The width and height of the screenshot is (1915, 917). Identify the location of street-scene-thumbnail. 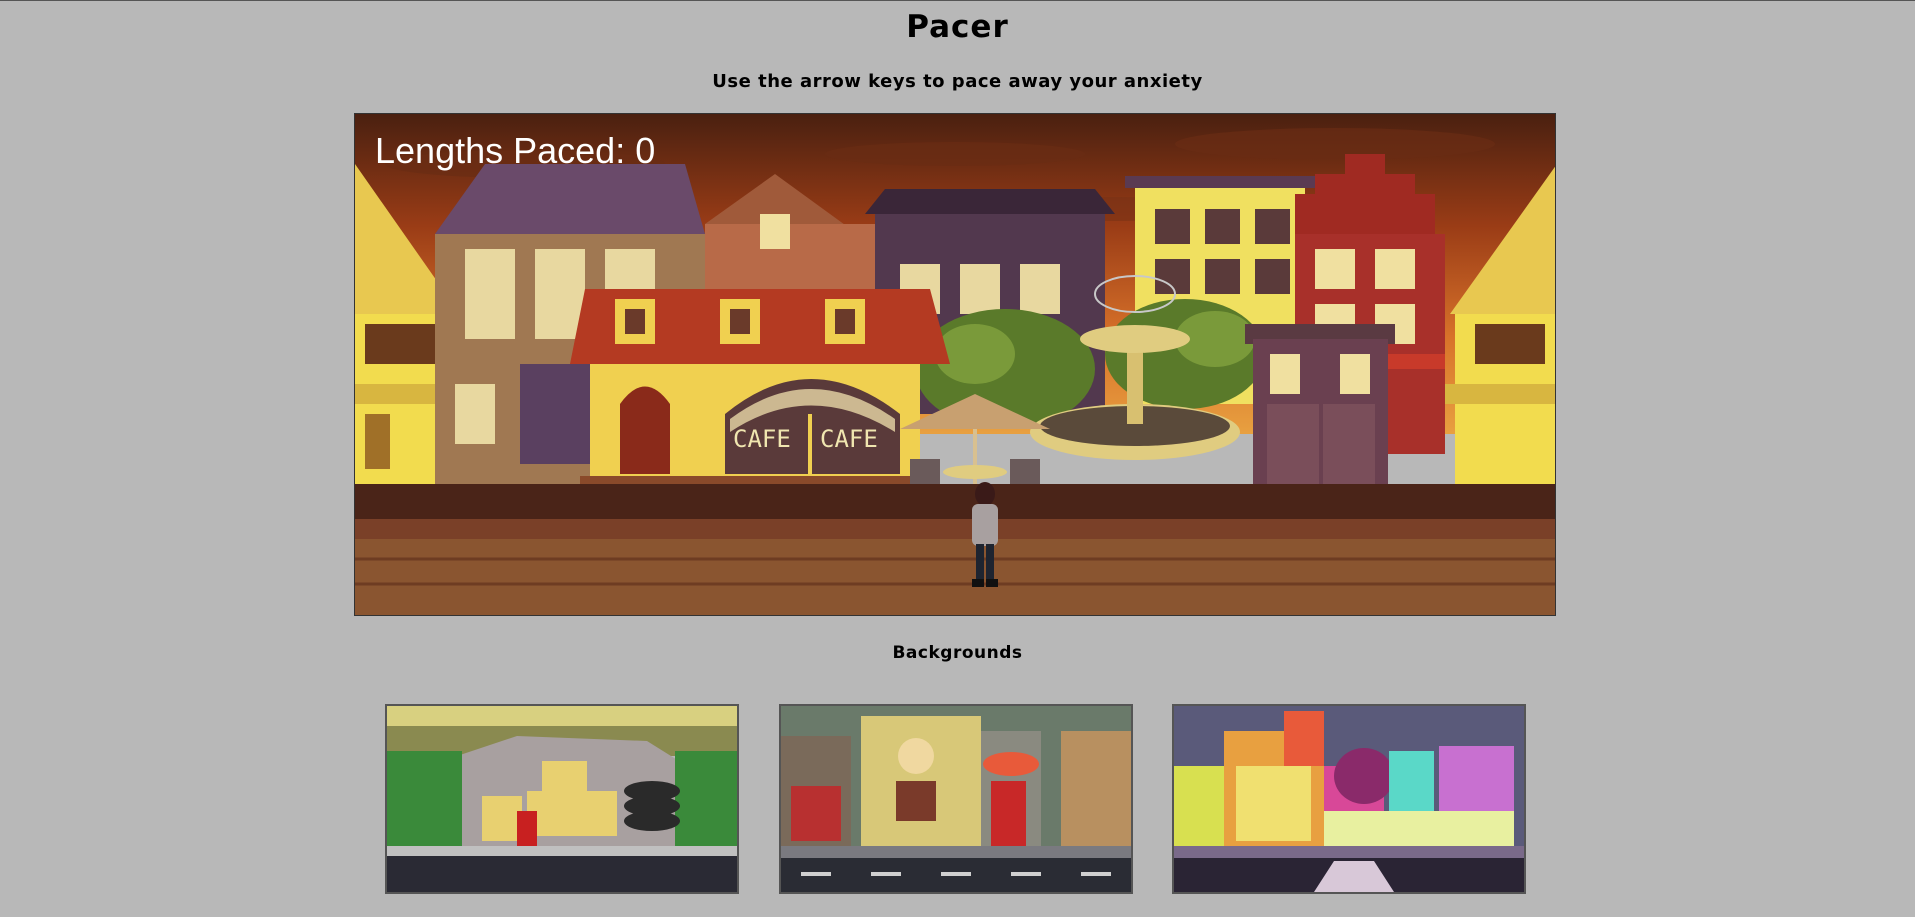
(956, 799).